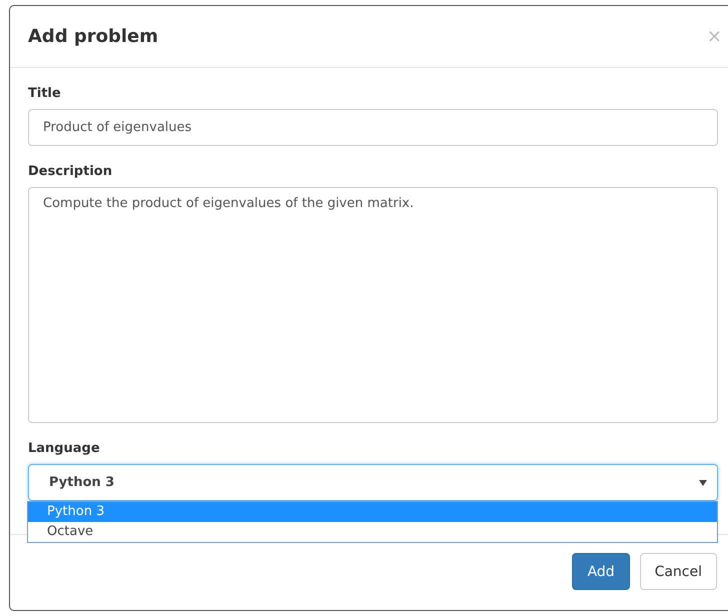 The image size is (728, 616). Describe the element at coordinates (64, 448) in the screenshot. I see `field-label: Language` at that location.